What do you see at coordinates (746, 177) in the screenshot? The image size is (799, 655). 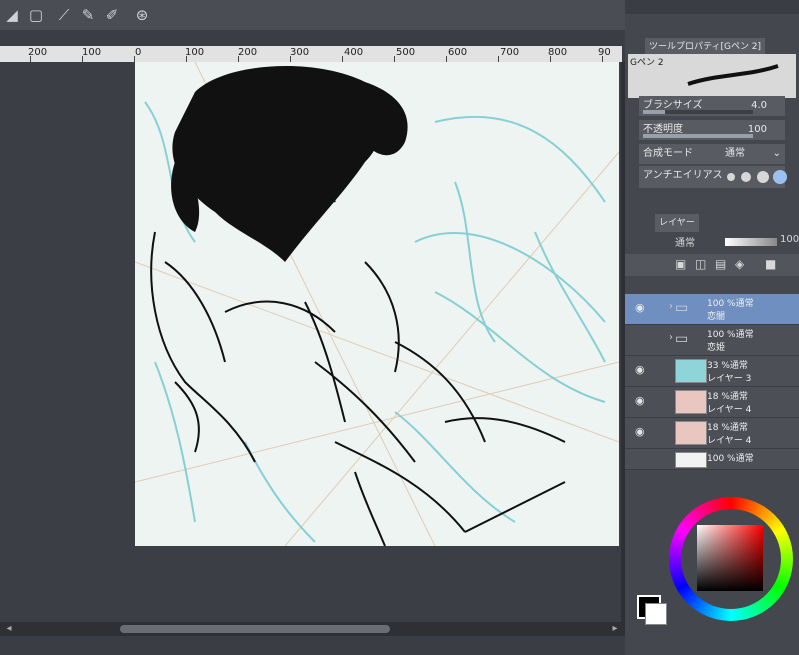 I see `antialias-low-icon` at bounding box center [746, 177].